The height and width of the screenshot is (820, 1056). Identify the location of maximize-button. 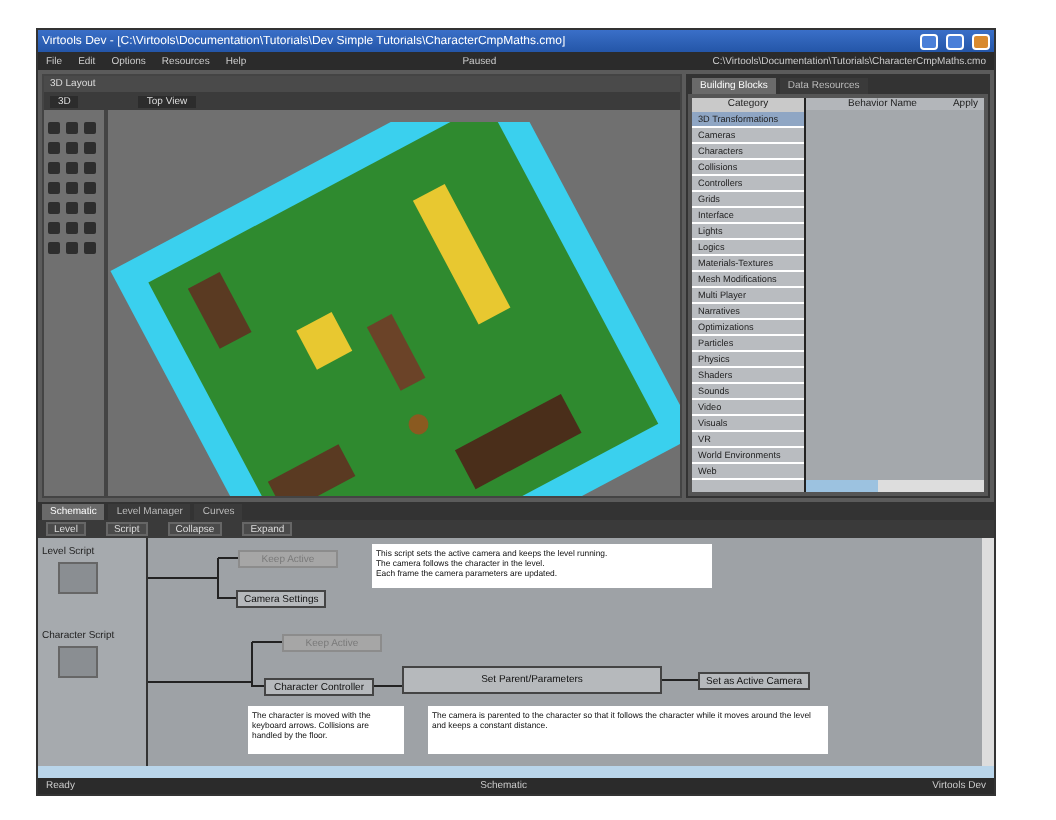
(955, 41).